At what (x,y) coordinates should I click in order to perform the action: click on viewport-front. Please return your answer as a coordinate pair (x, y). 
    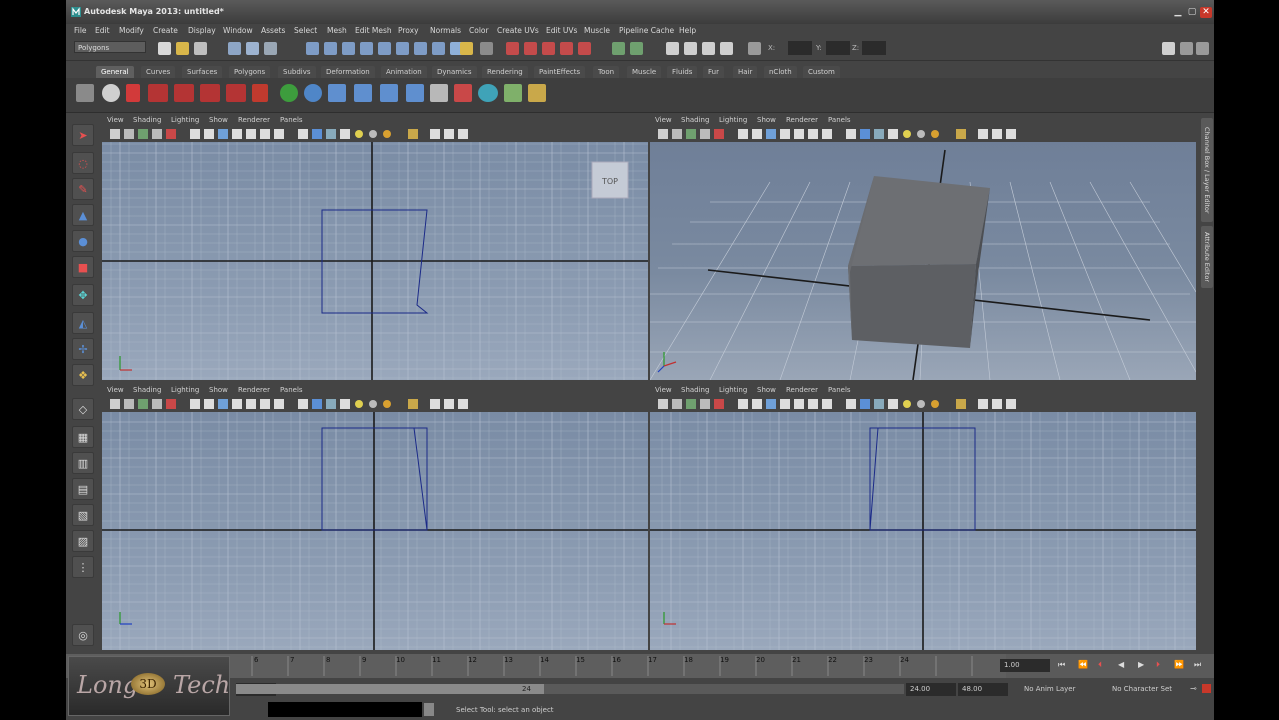
    Looking at the image, I should click on (923, 531).